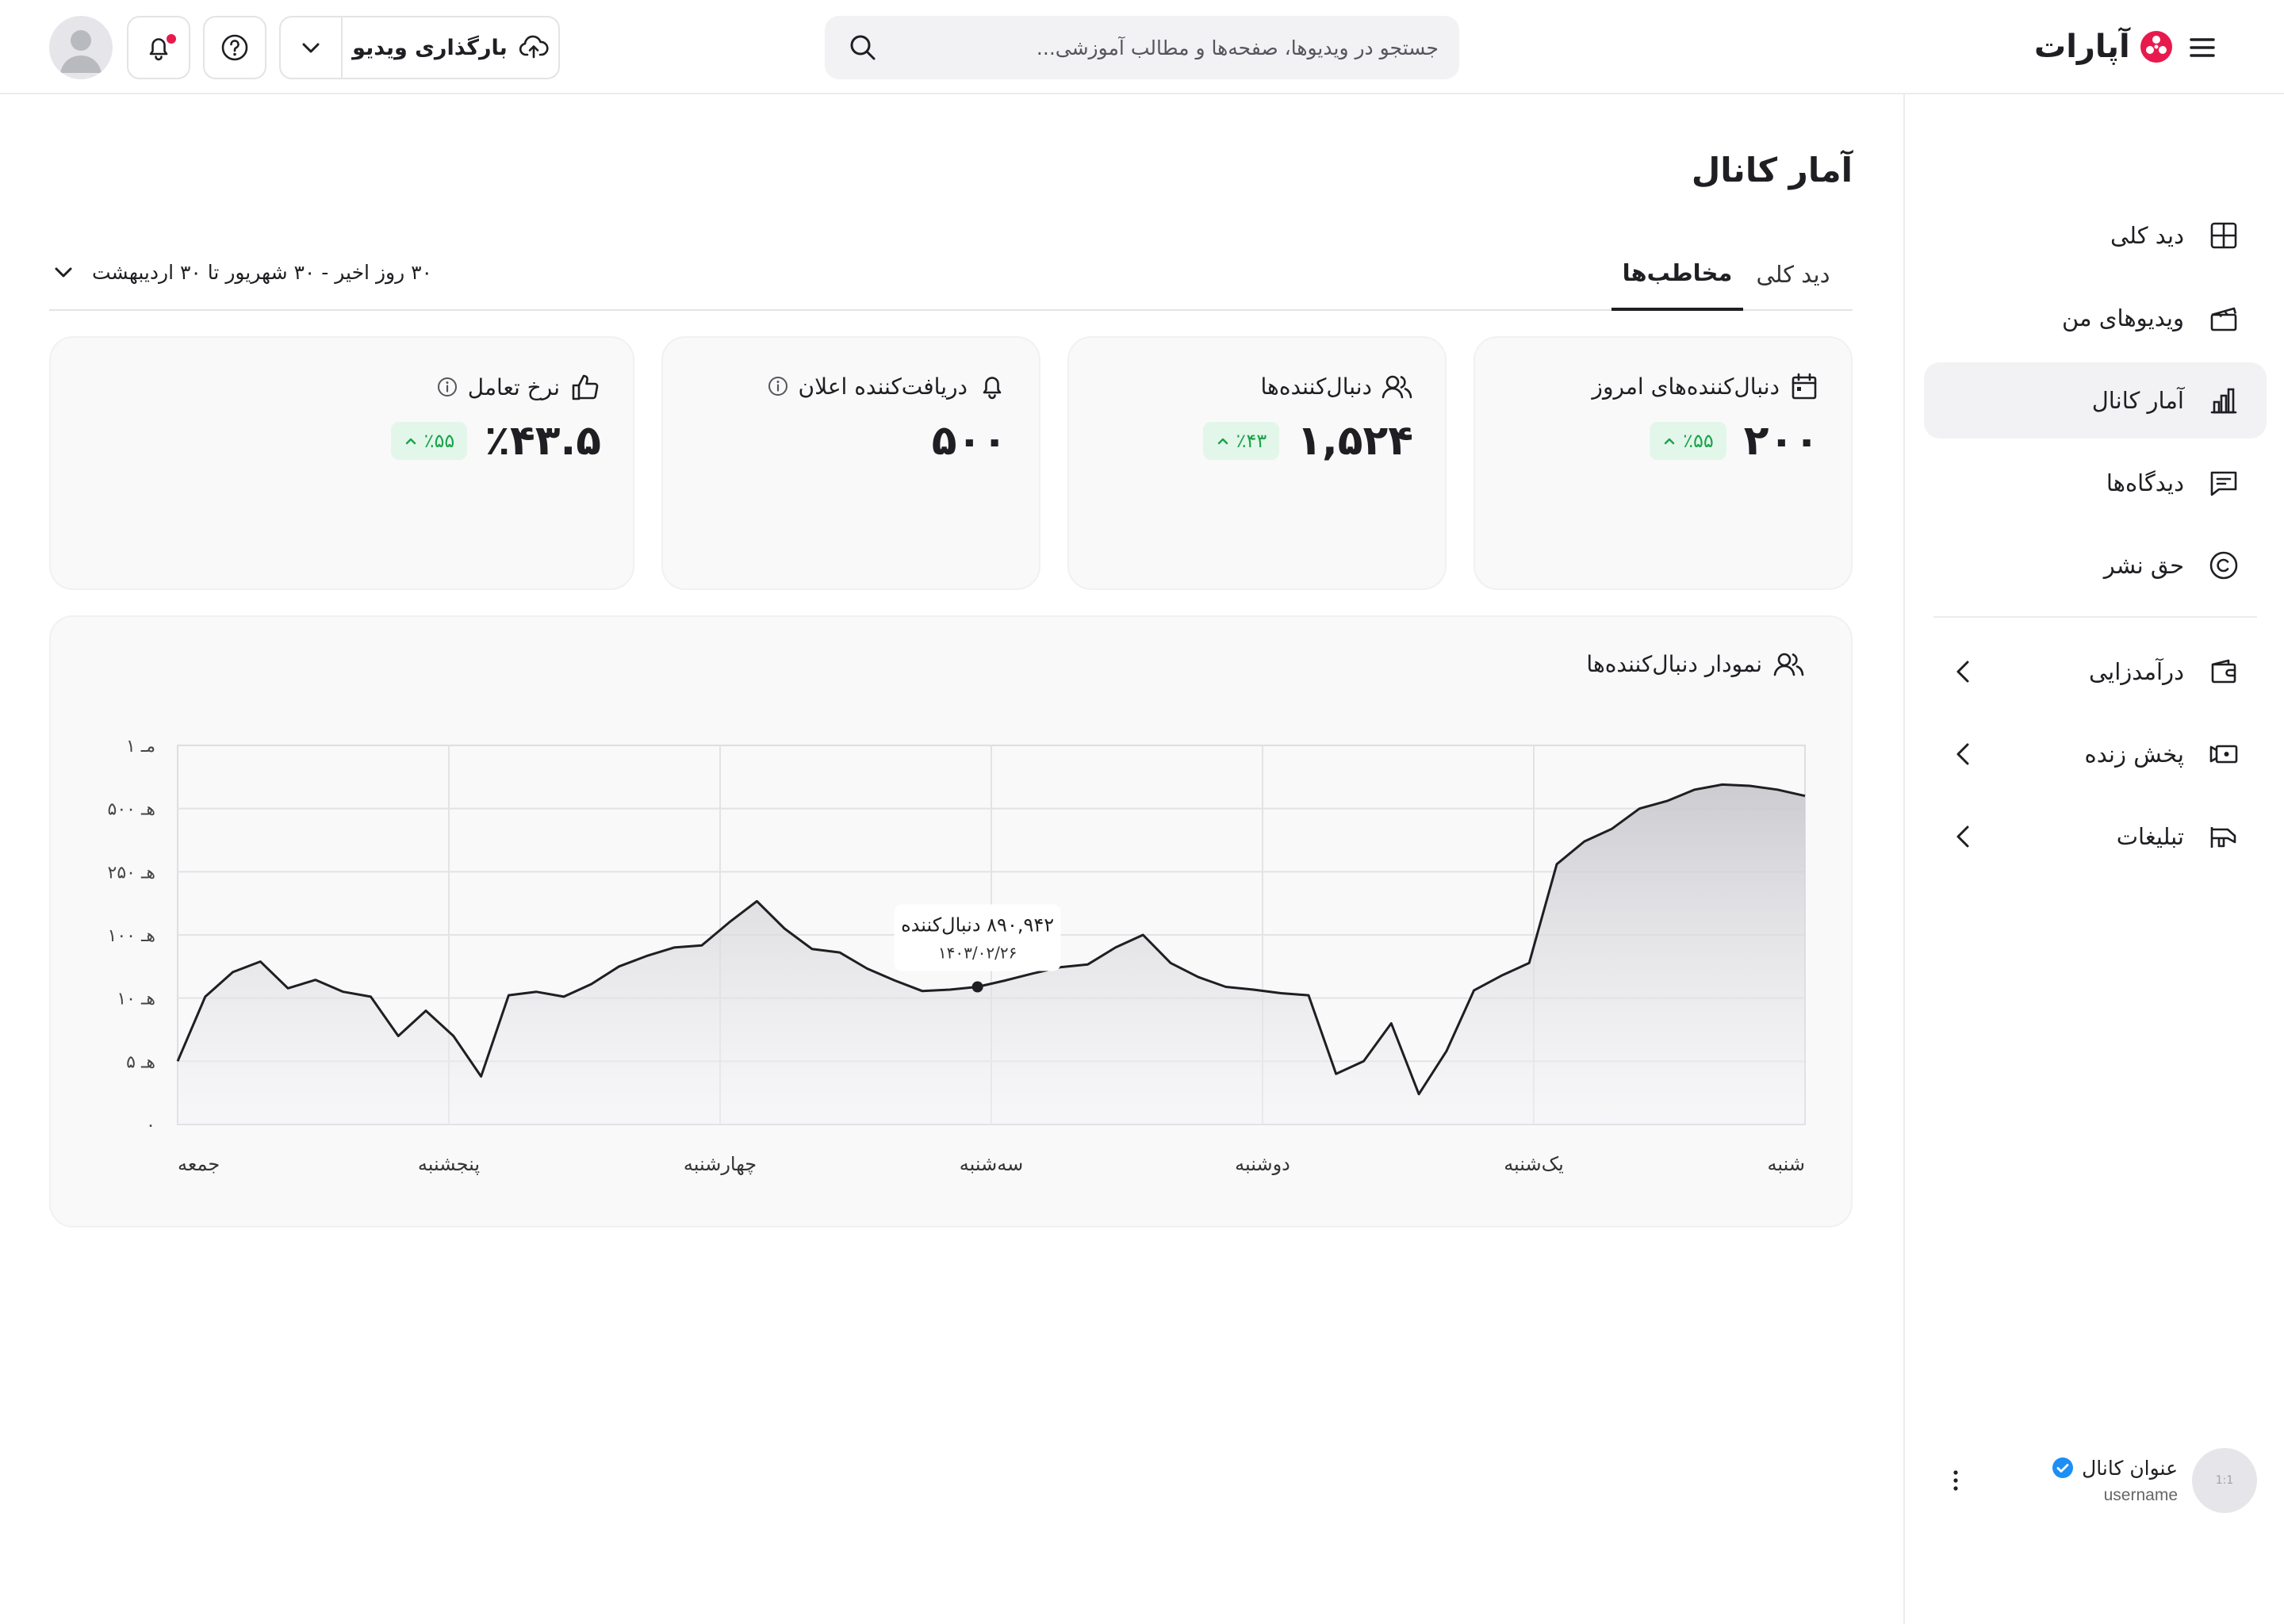  Describe the element at coordinates (1955, 1480) in the screenshot. I see `more-vertical-icon` at that location.